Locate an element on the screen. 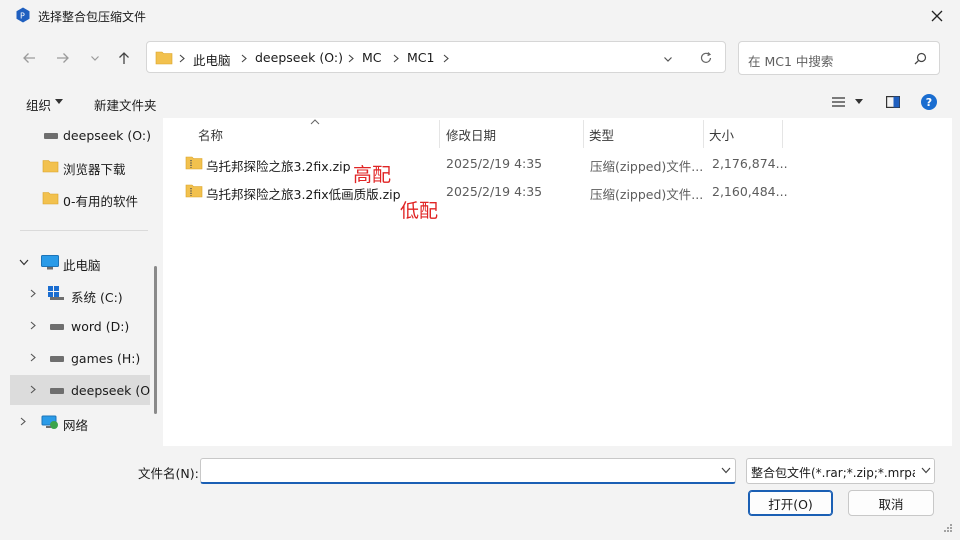 This screenshot has width=960, height=540. arrow-up-icon is located at coordinates (124, 58).